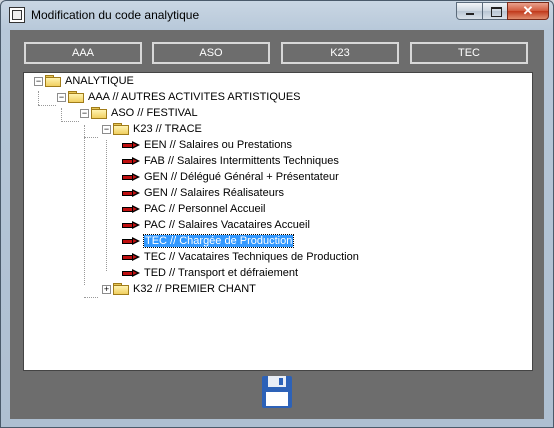 This screenshot has width=554, height=428. What do you see at coordinates (218, 145) in the screenshot?
I see `tree-item: EEN // Salaires ou Prestations` at bounding box center [218, 145].